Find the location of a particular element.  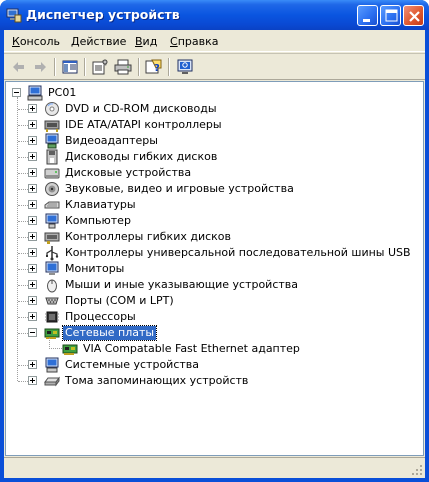

network-card-icon is located at coordinates (52, 333).